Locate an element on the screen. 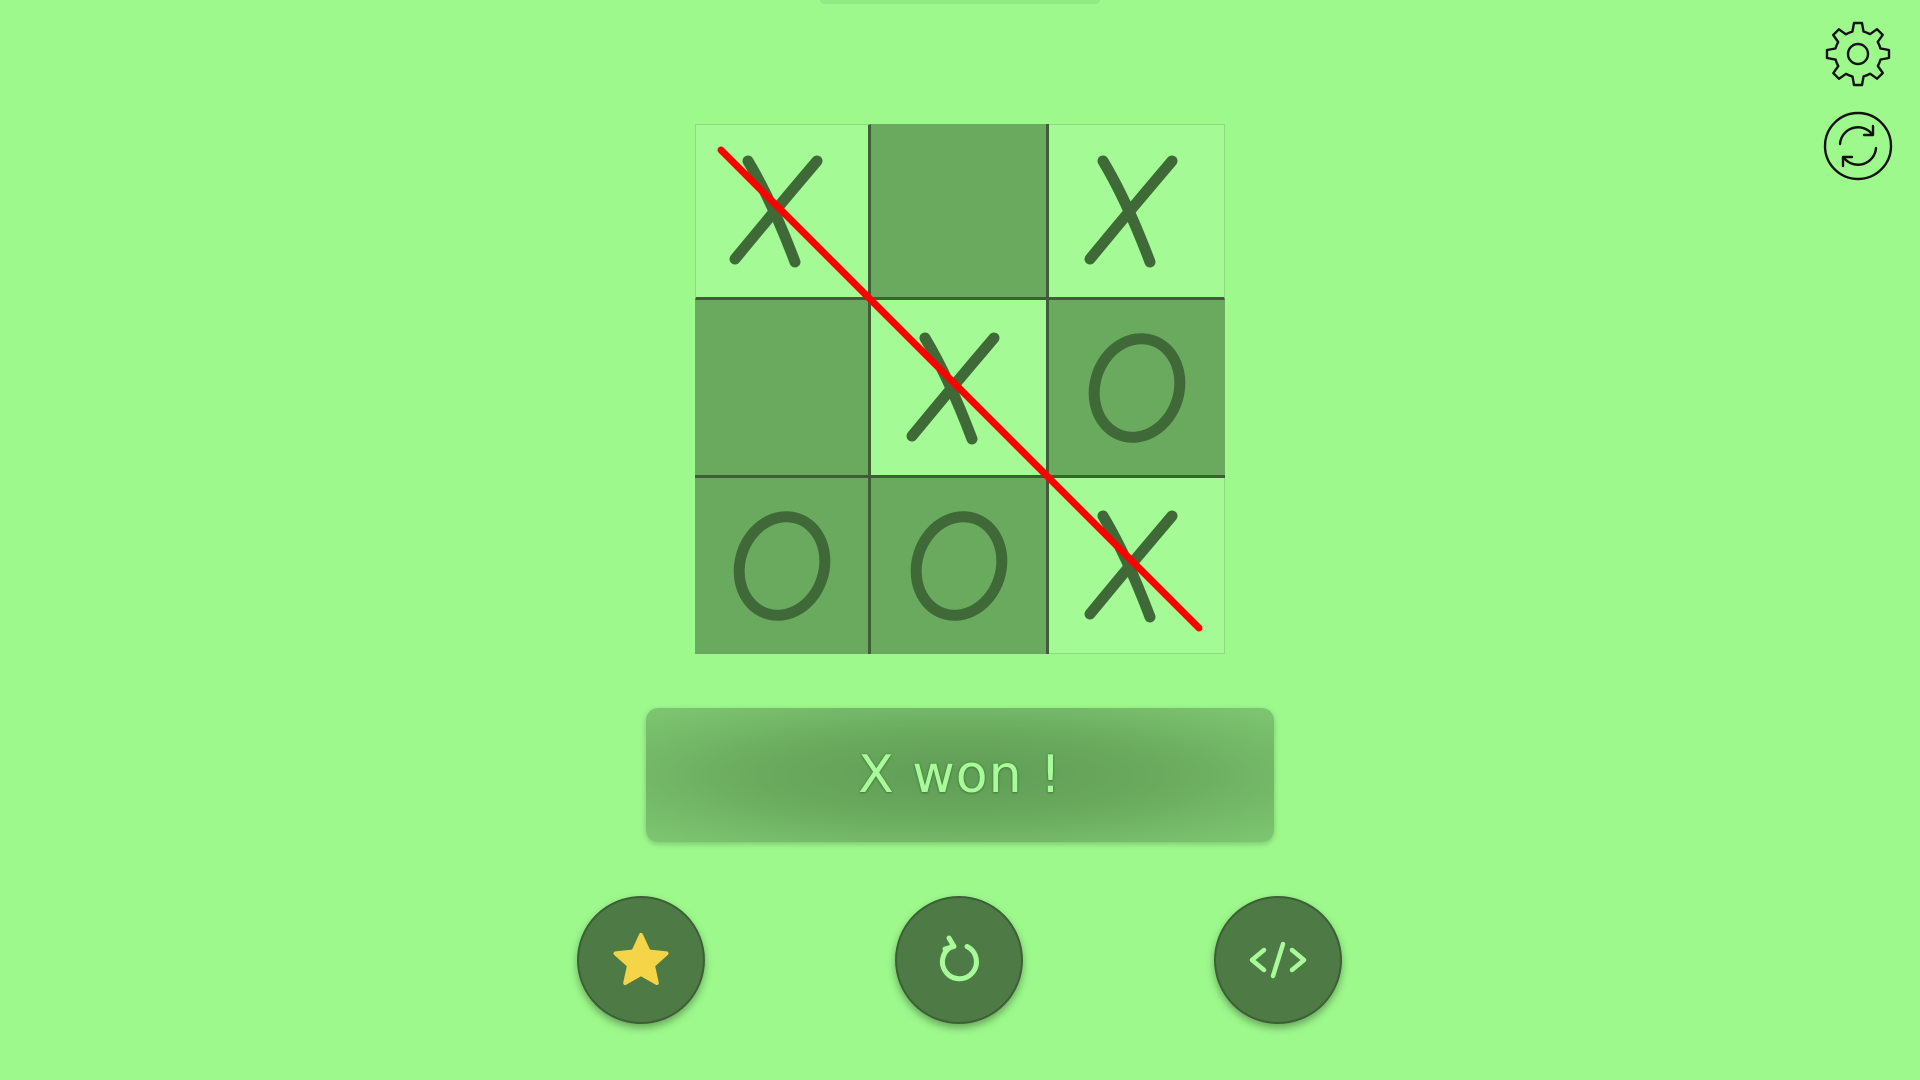 Image resolution: width=1920 pixels, height=1080 pixels. sync-icon is located at coordinates (1858, 146).